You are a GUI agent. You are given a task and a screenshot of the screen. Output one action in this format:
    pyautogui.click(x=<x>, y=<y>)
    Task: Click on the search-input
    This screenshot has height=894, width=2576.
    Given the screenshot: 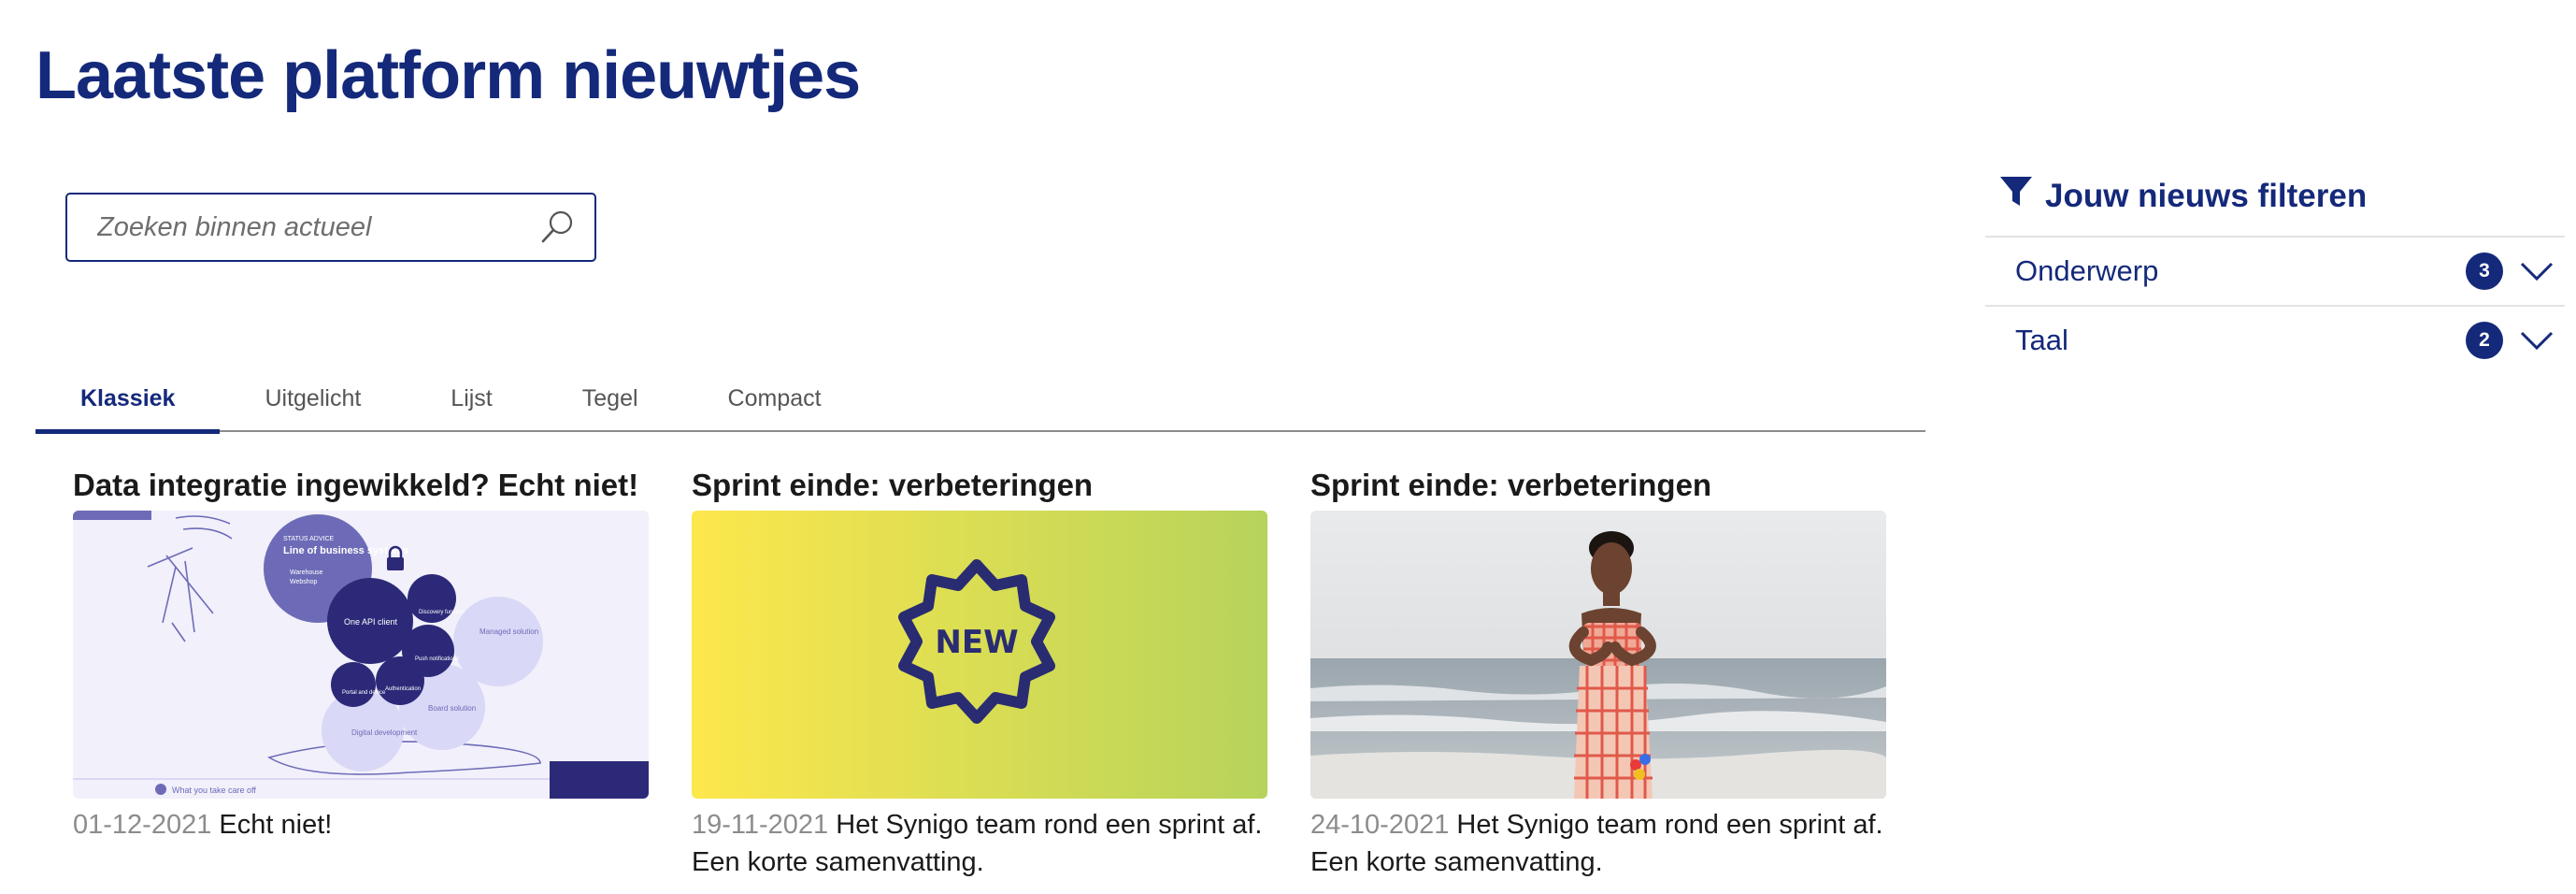 What is the action you would take?
    pyautogui.click(x=317, y=227)
    